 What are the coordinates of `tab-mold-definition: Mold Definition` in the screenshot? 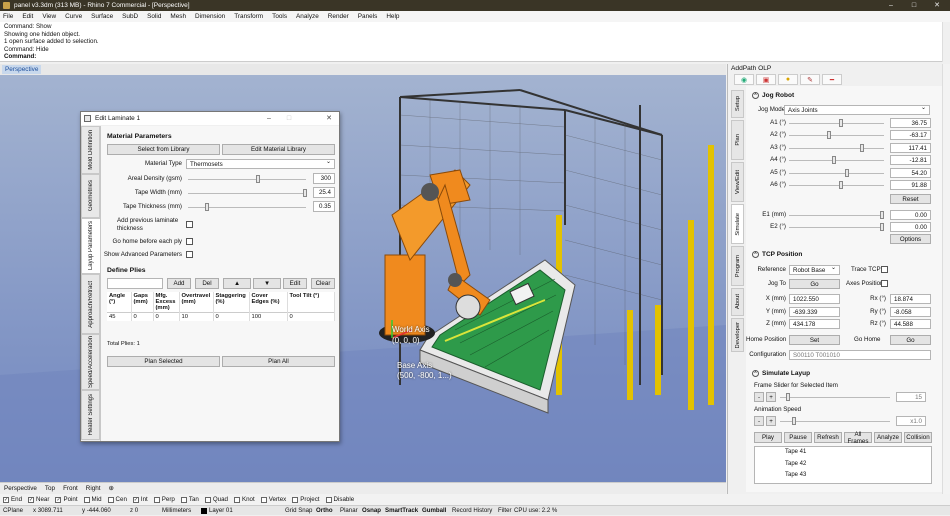 It's located at (90, 150).